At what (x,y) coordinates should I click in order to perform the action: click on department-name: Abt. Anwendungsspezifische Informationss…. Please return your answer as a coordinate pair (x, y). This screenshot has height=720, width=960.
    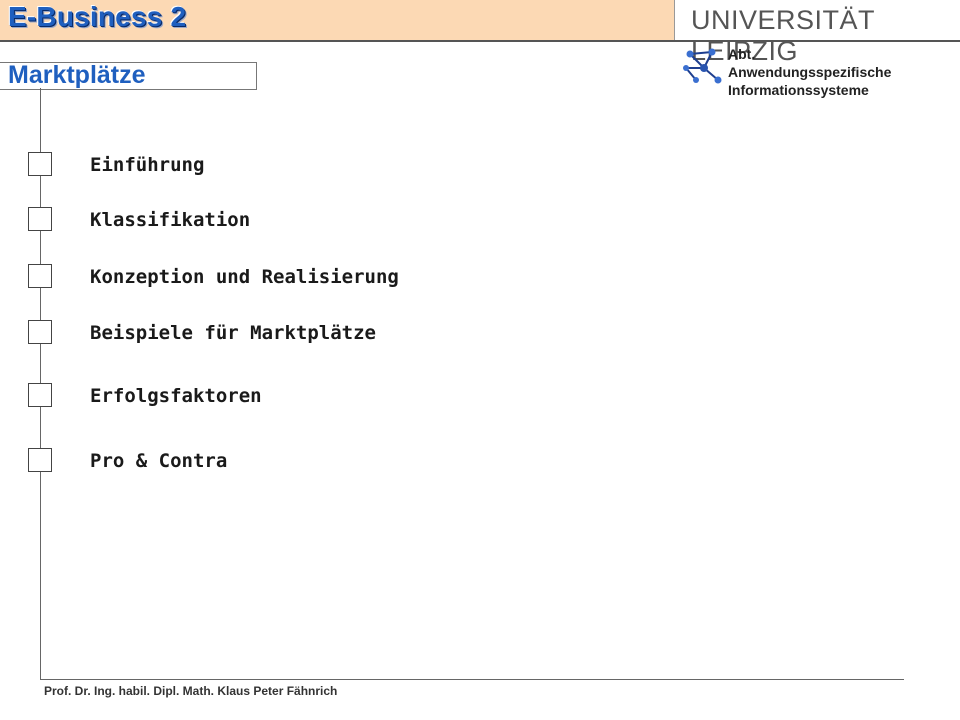
    Looking at the image, I should click on (809, 72).